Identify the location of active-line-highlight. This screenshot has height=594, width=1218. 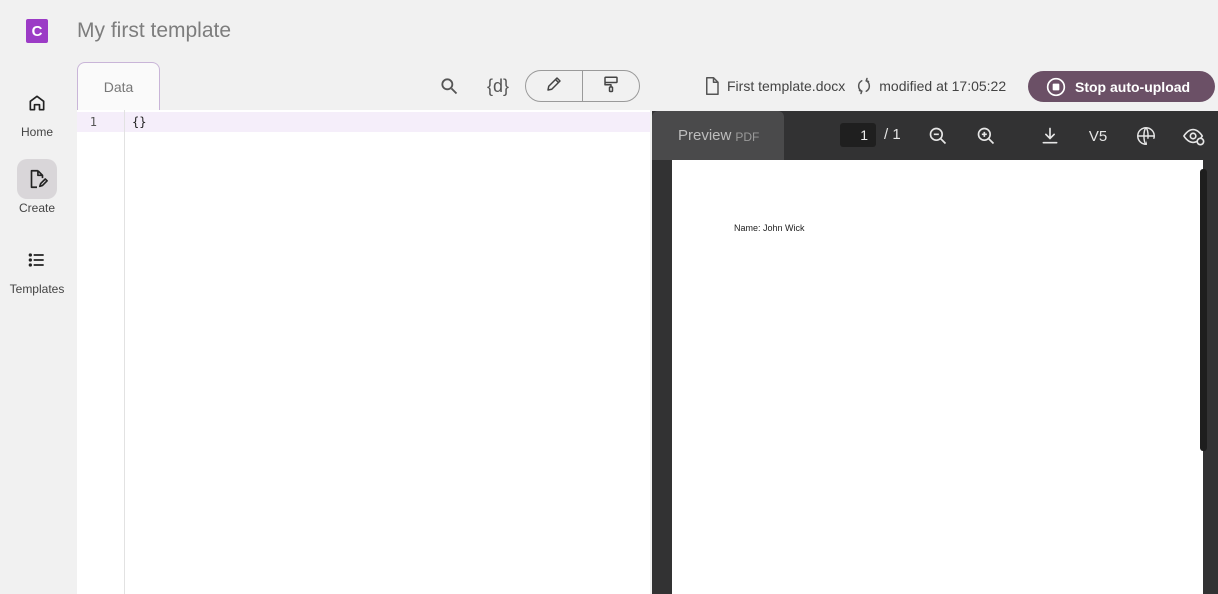
(363, 122).